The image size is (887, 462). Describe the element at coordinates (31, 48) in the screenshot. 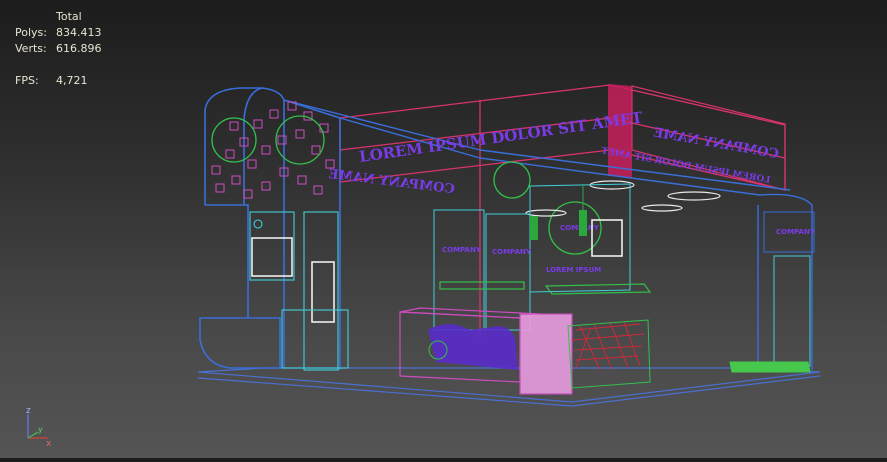

I see `verts-label: Verts:` at that location.